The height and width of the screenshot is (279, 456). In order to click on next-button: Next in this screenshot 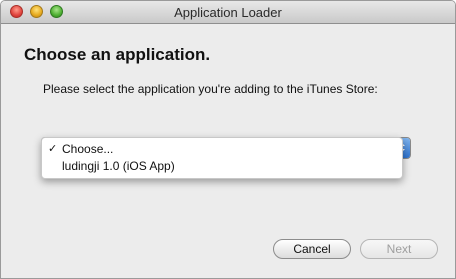, I will do `click(399, 249)`.